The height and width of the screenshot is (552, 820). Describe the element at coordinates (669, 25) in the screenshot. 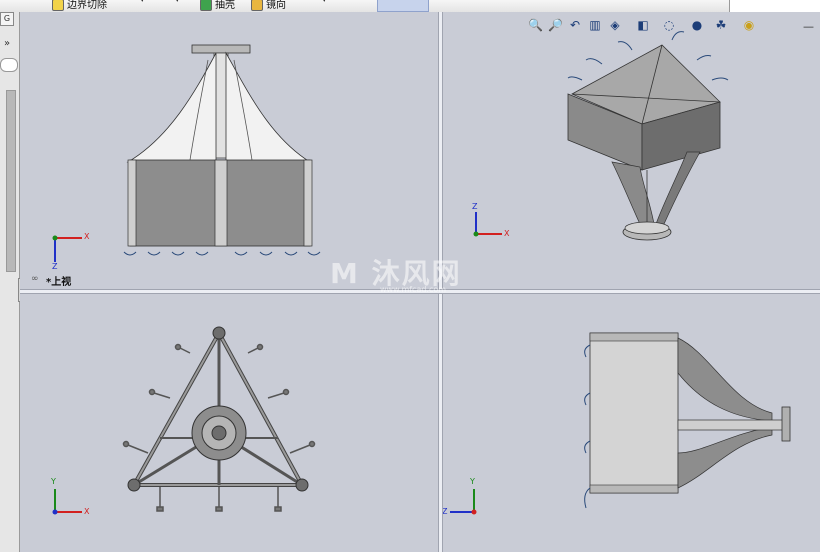

I see `hide-show-icon: ◌` at that location.